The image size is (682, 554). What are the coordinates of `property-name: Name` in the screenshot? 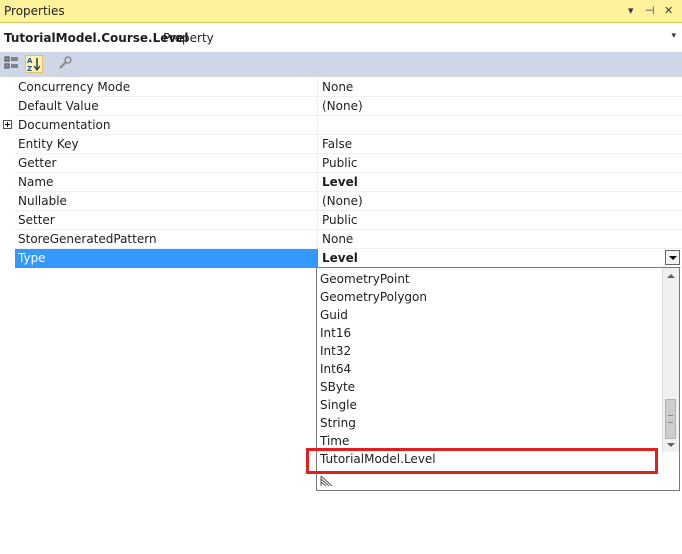 It's located at (166, 182).